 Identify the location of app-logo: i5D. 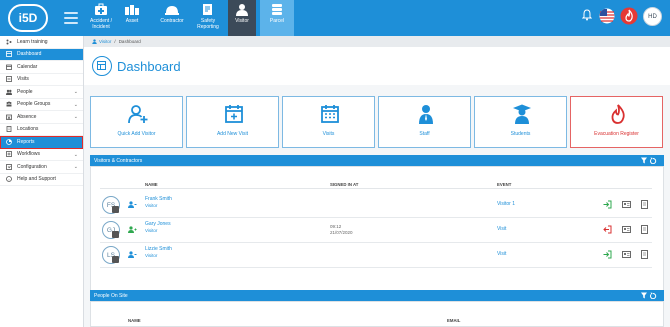
(28, 18).